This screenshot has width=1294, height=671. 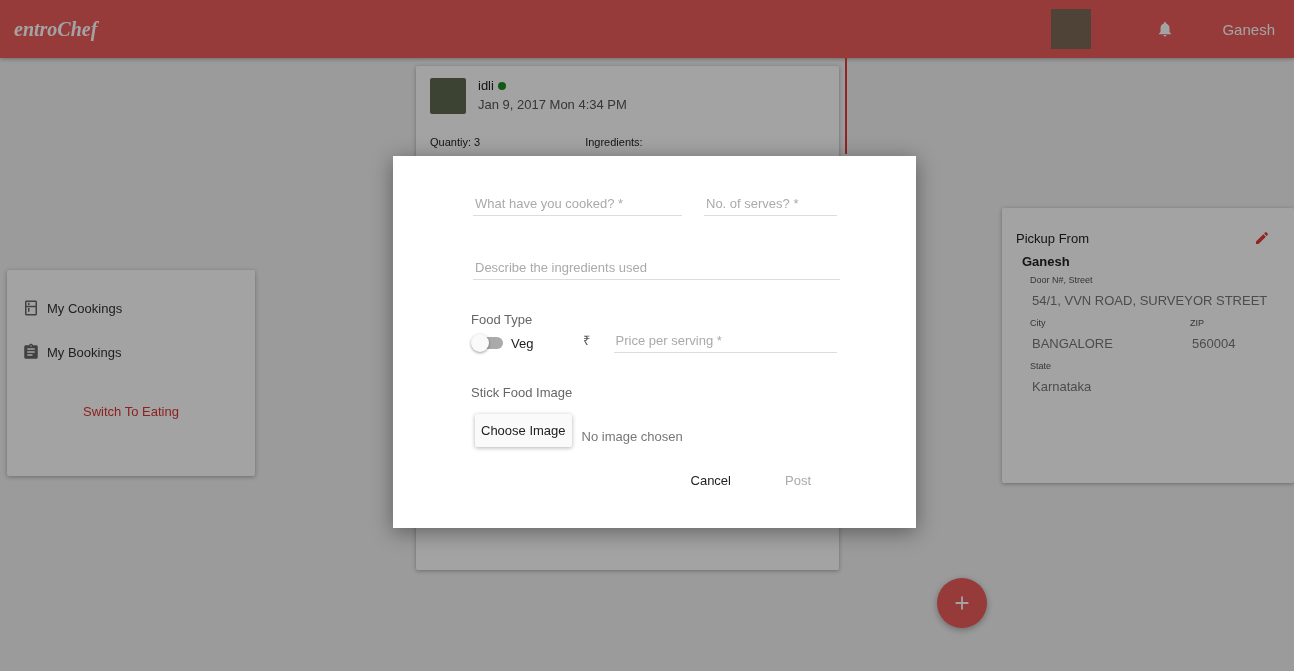 What do you see at coordinates (656, 268) in the screenshot?
I see `ingredients-field: Describe the ingredients used` at bounding box center [656, 268].